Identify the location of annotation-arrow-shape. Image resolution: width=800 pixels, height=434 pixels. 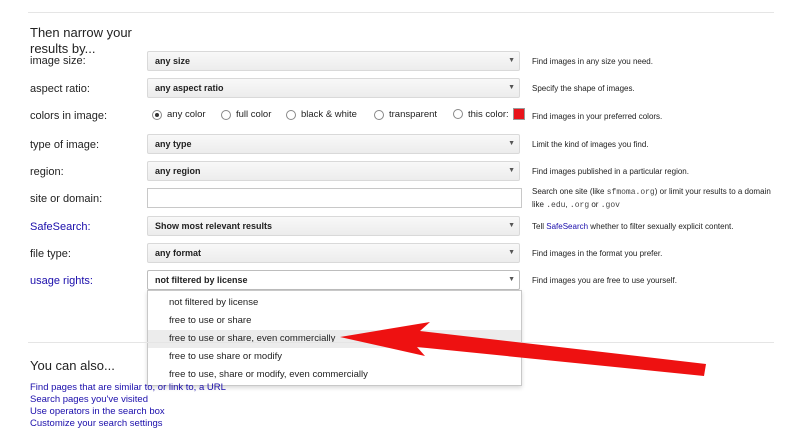
(523, 349).